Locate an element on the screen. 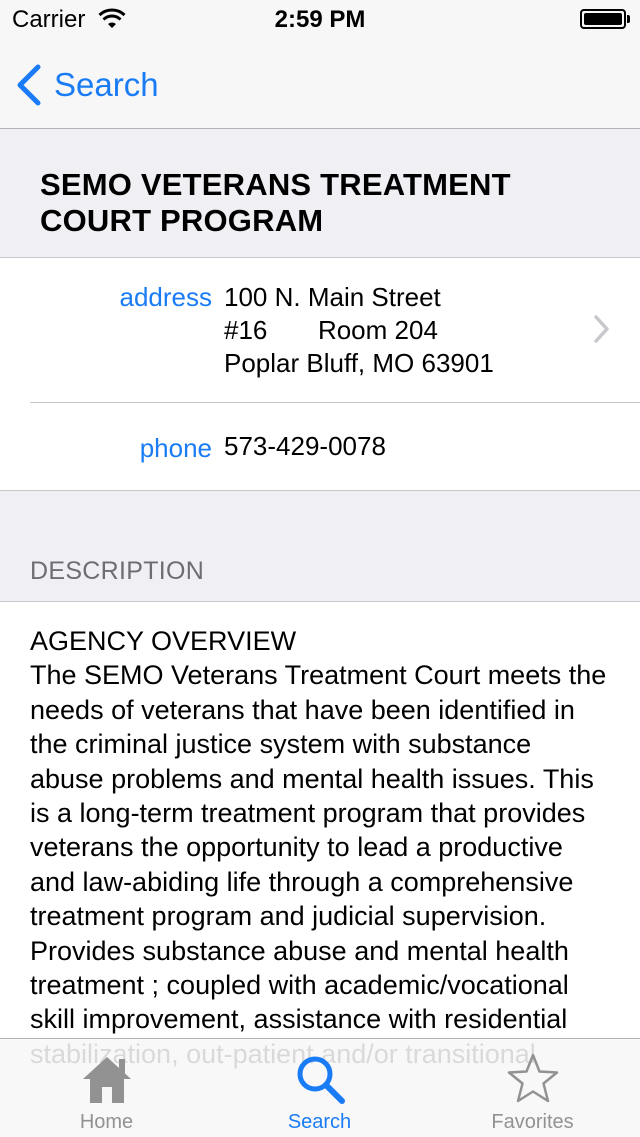 The height and width of the screenshot is (1137, 640). home-icon is located at coordinates (106, 1080).